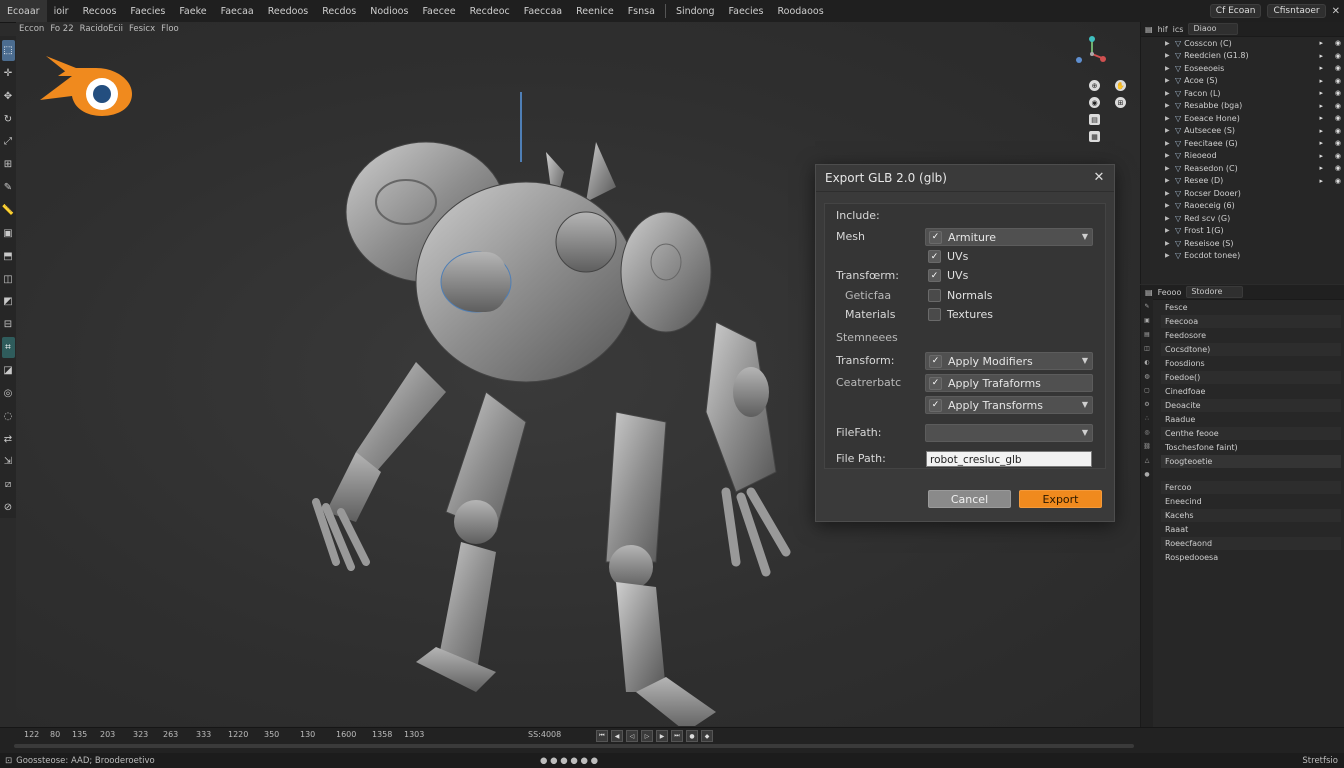  I want to click on property-row: Rospedooesa, so click(1251, 557).